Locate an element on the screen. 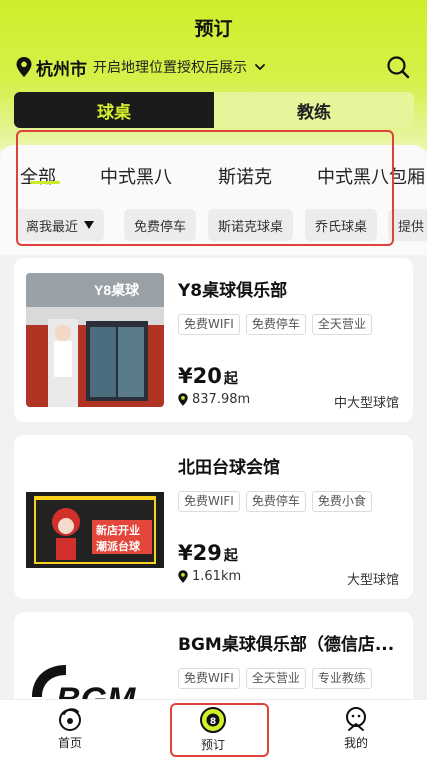 The height and width of the screenshot is (759, 427). venue-price: ¥29 起 is located at coordinates (208, 553).